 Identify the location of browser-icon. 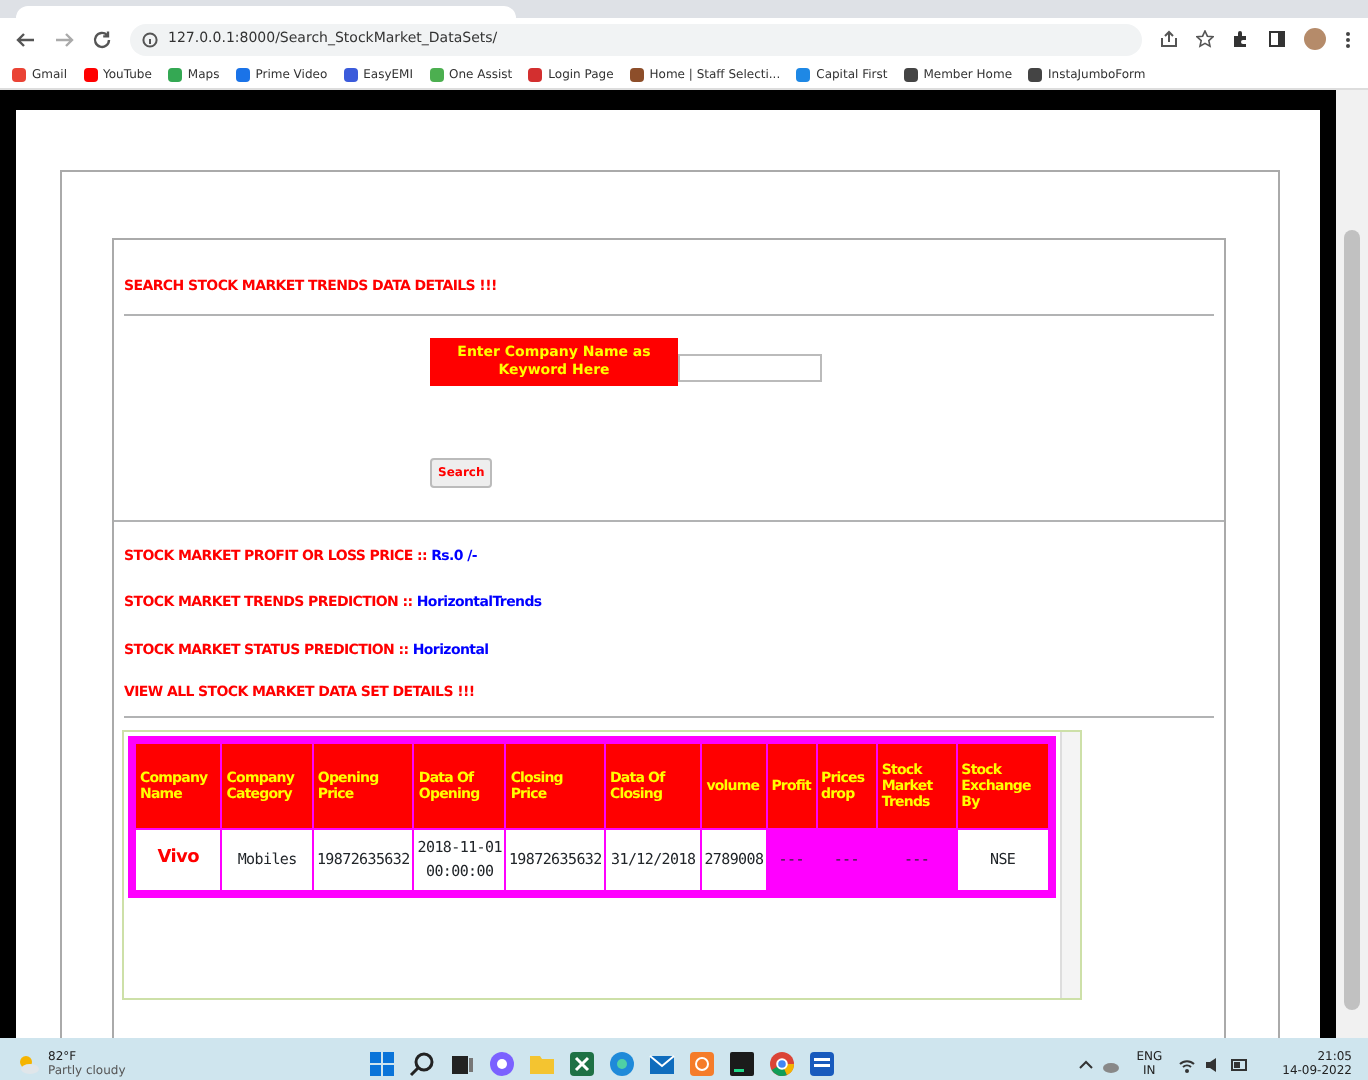
(621, 1064).